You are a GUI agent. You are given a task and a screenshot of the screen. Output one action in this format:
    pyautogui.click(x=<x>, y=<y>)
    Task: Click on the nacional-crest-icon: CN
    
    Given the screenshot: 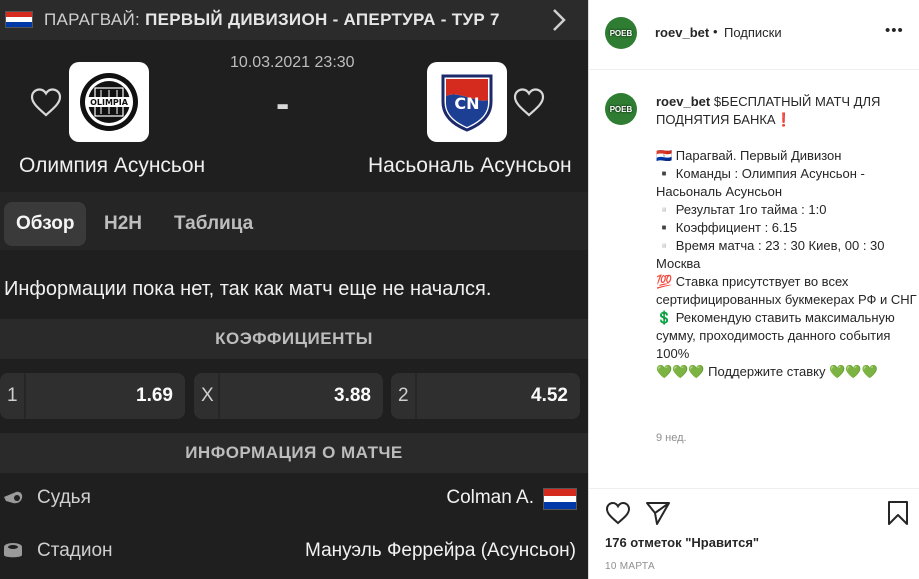 What is the action you would take?
    pyautogui.click(x=467, y=103)
    